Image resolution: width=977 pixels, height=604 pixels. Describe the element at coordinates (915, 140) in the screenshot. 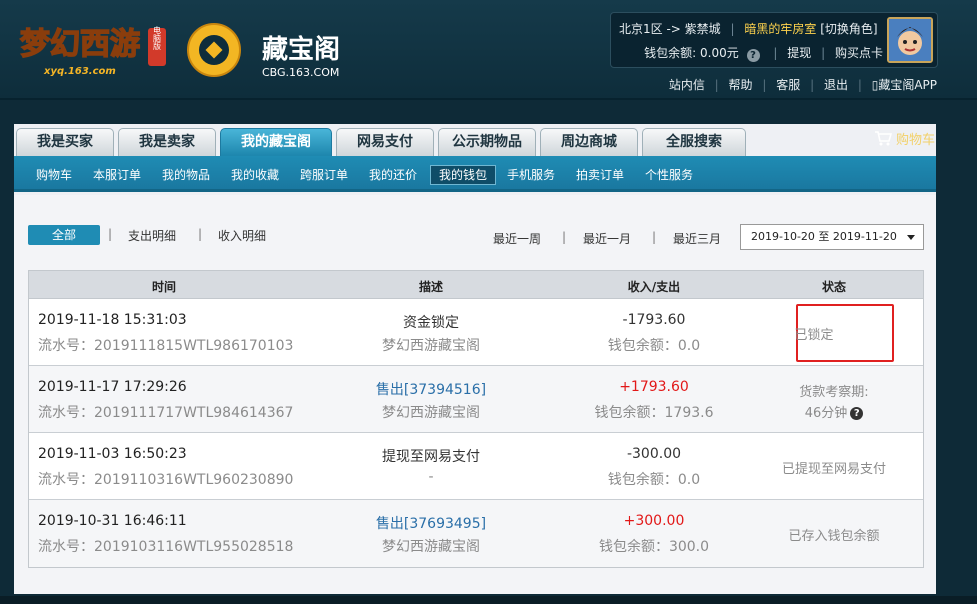

I see `cart-label: 购物车` at that location.